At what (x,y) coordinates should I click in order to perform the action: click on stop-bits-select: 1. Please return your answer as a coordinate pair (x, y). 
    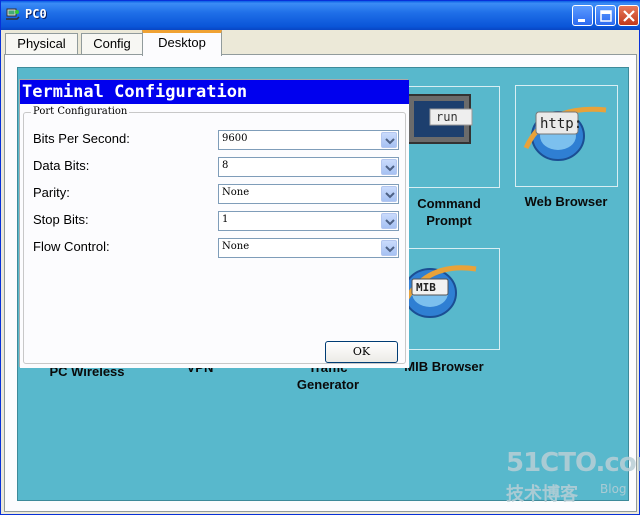
    Looking at the image, I should click on (308, 221).